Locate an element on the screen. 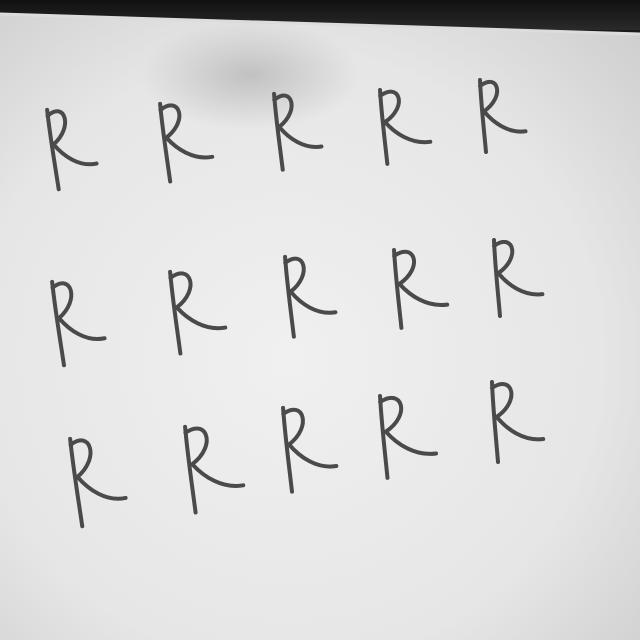 The height and width of the screenshot is (640, 640). shadow is located at coordinates (250, 75).